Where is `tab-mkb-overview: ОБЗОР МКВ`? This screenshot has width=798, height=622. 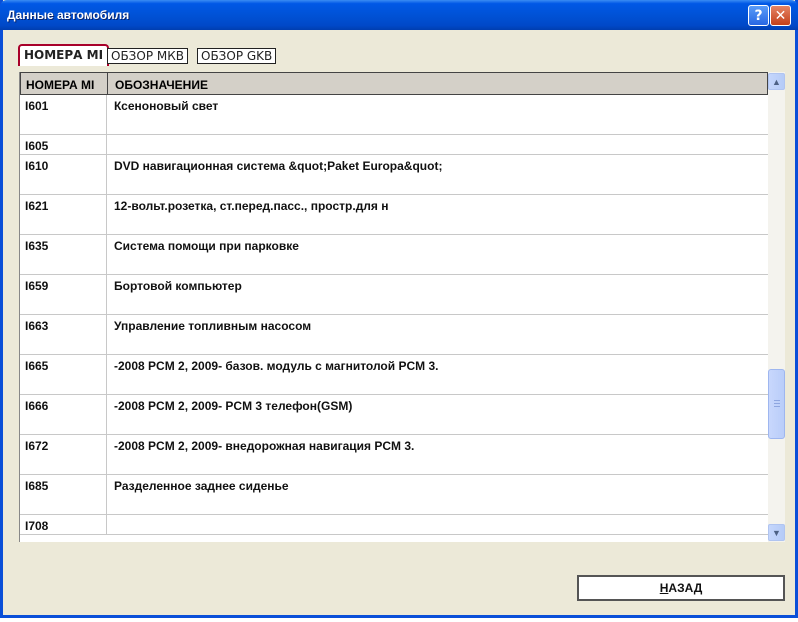 tab-mkb-overview: ОБЗОР МКВ is located at coordinates (147, 56).